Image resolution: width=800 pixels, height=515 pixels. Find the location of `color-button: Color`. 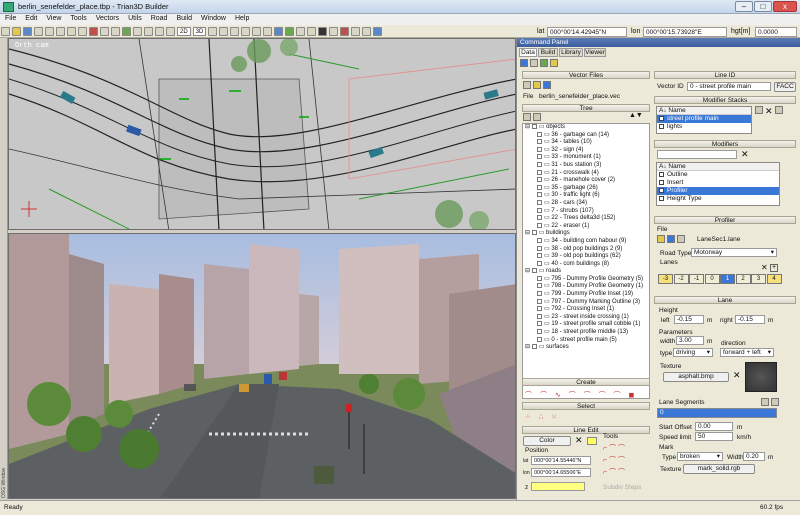

color-button: Color is located at coordinates (547, 441).